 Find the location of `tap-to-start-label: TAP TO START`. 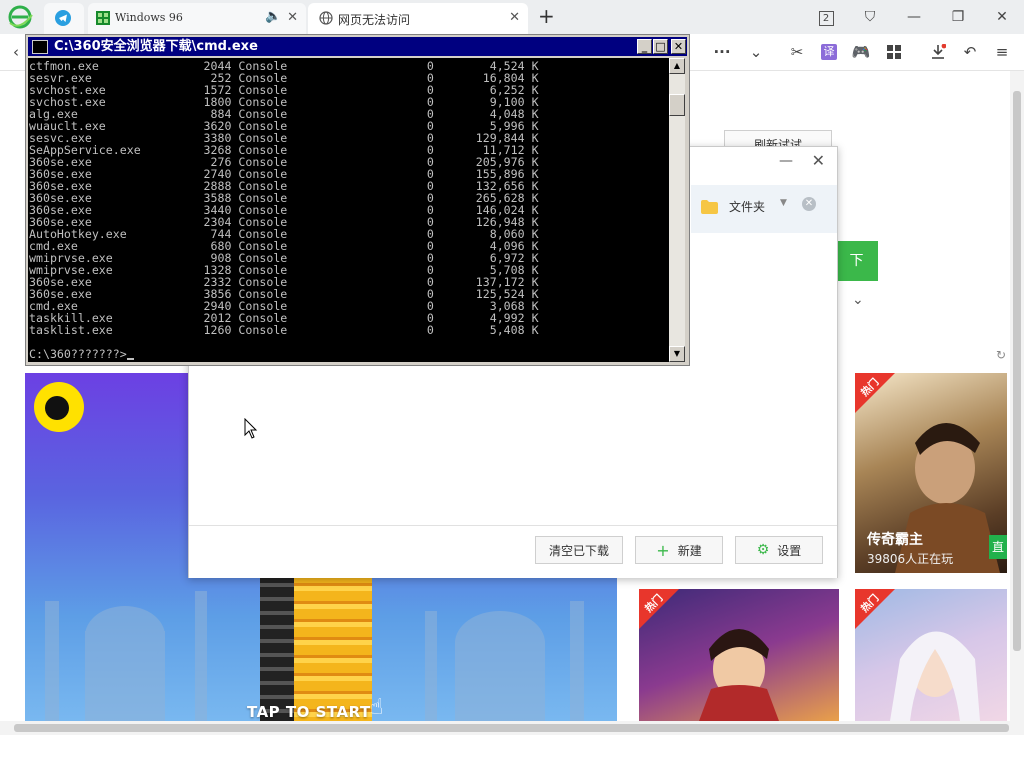

tap-to-start-label: TAP TO START is located at coordinates (309, 712).